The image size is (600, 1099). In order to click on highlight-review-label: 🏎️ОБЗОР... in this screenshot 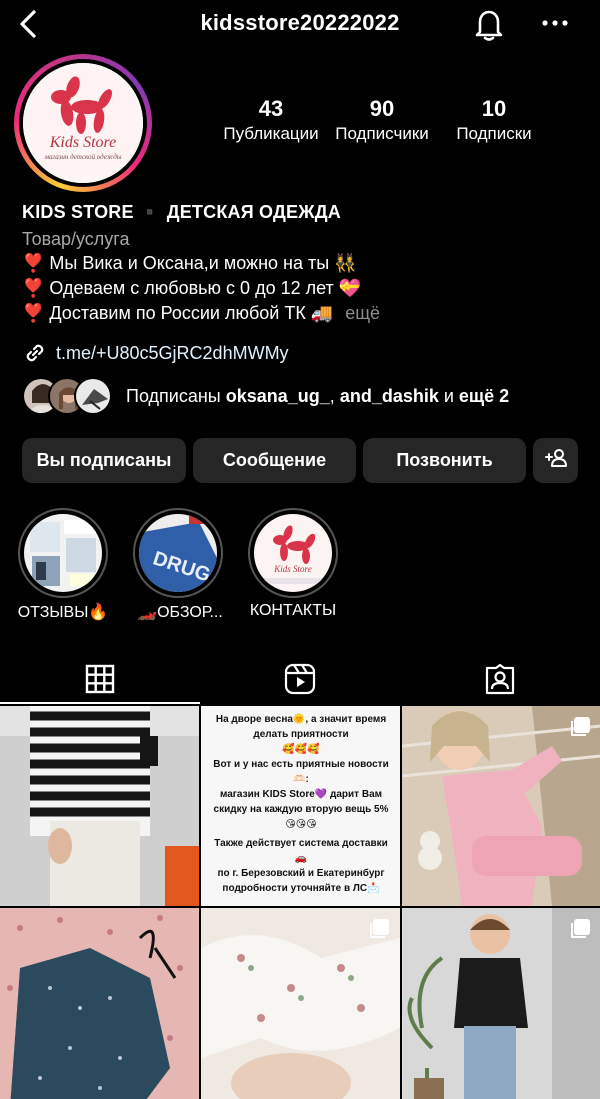, I will do `click(180, 612)`.